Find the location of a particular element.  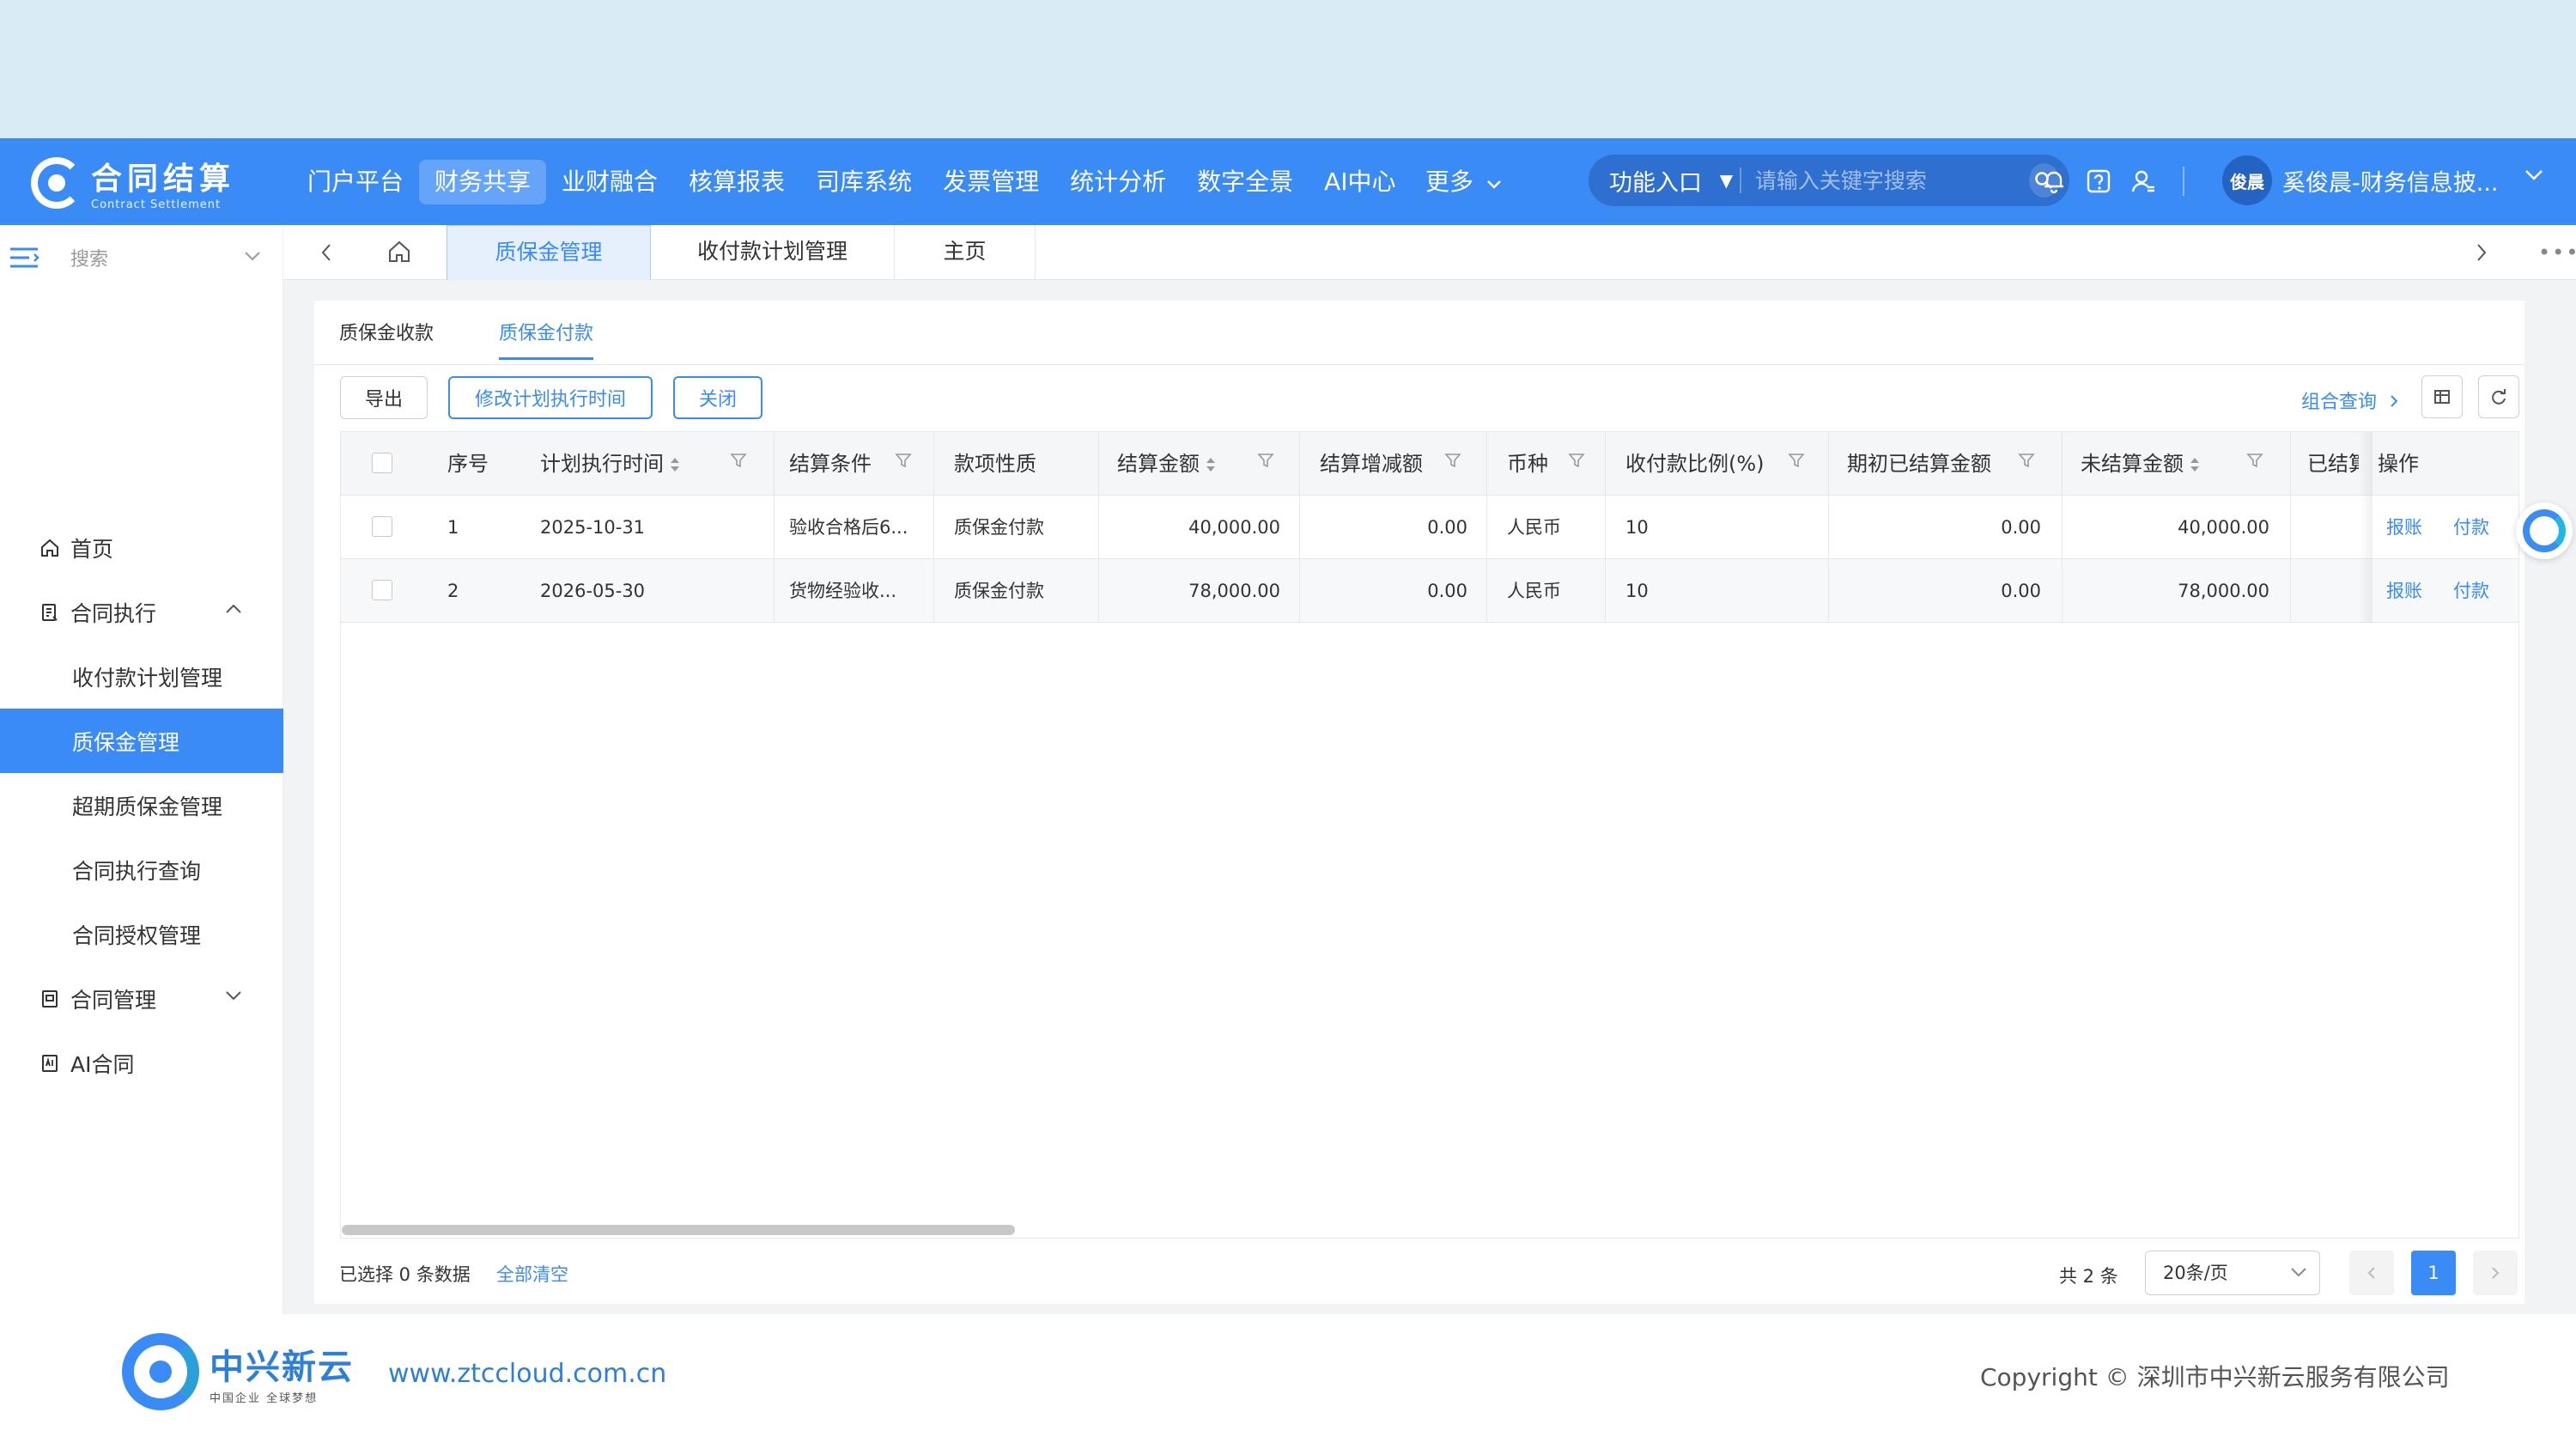

home-icon is located at coordinates (399, 253).